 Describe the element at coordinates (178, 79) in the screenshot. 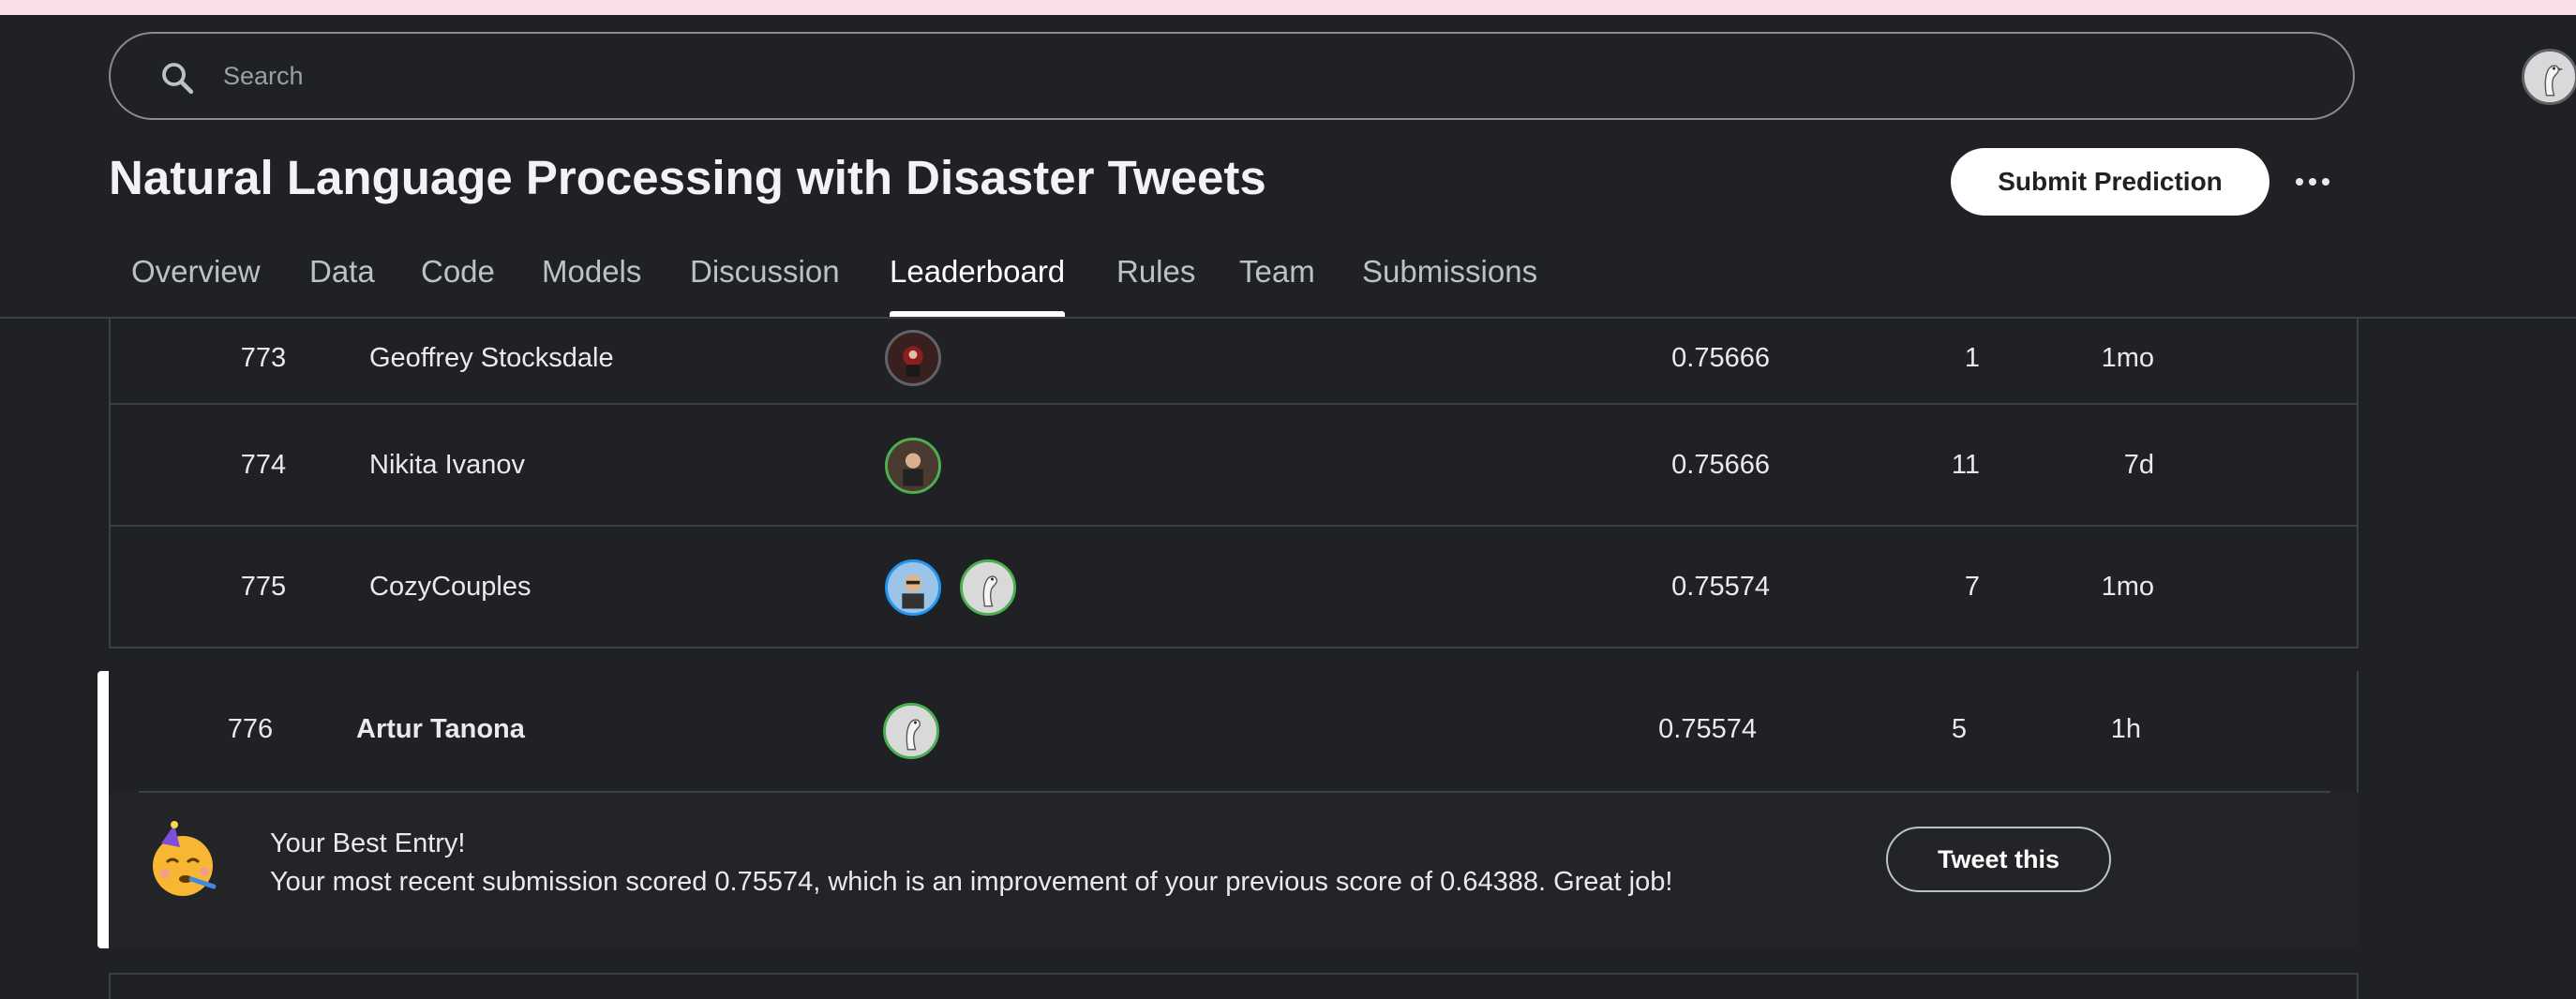

I see `search-icon` at that location.